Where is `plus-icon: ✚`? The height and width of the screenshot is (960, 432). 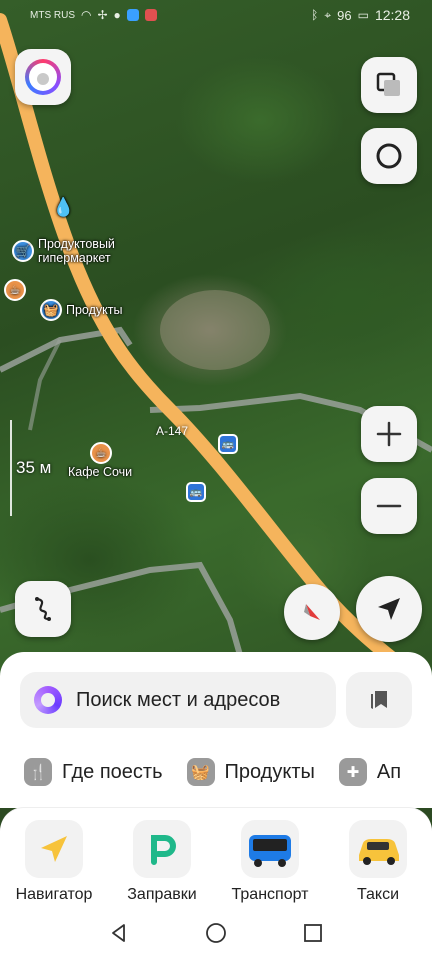 plus-icon: ✚ is located at coordinates (352, 772).